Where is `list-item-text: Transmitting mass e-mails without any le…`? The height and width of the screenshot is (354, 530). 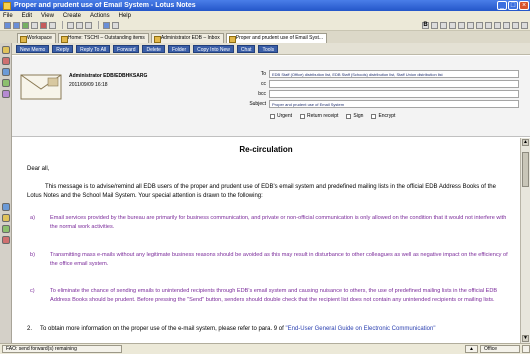
list-item-text: Transmitting mass e-mails without any le… is located at coordinates (279, 259).